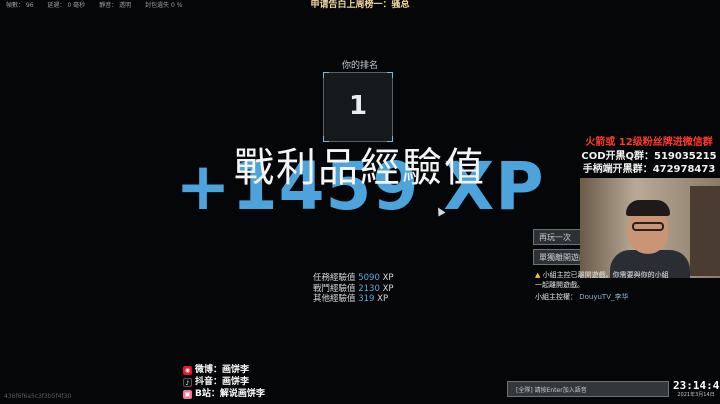 Image resolution: width=720 pixels, height=404 pixels. Describe the element at coordinates (187, 394) in the screenshot. I see `bilibili-icon: ▣` at that location.